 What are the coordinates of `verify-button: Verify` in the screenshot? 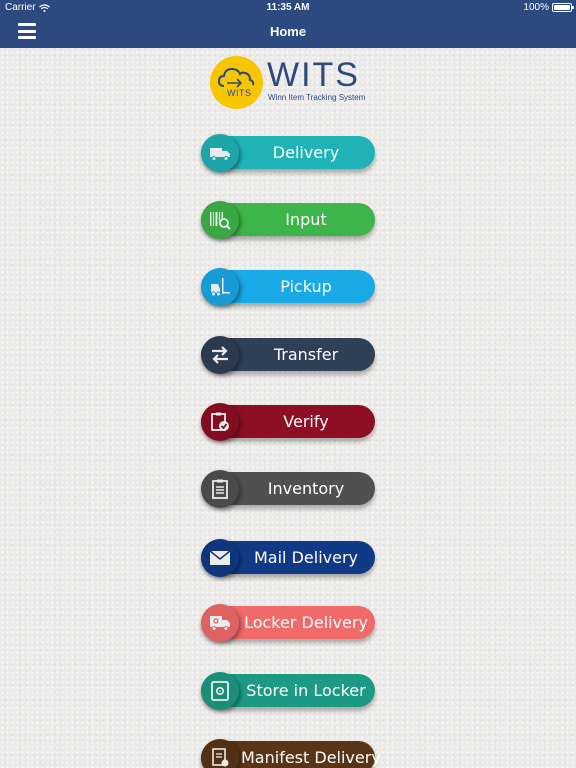 It's located at (288, 422).